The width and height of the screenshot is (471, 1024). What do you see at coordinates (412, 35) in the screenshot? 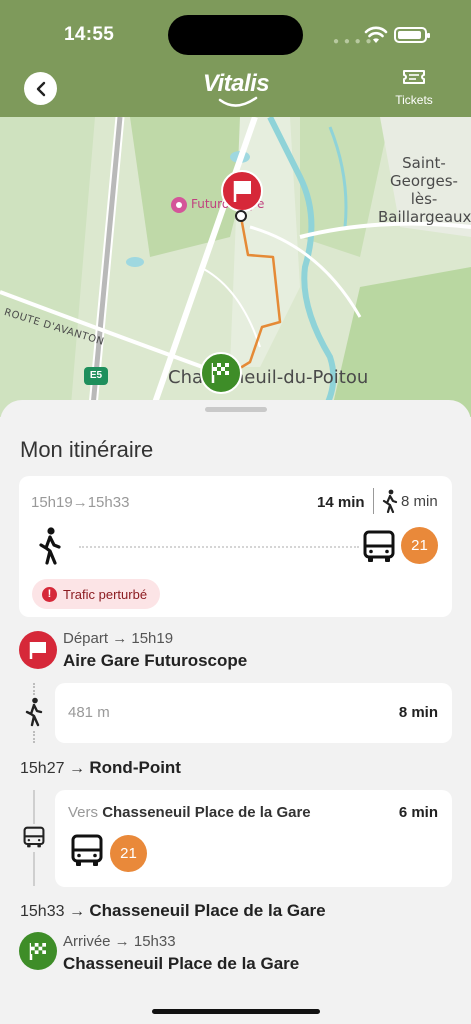
I see `battery-icon` at bounding box center [412, 35].